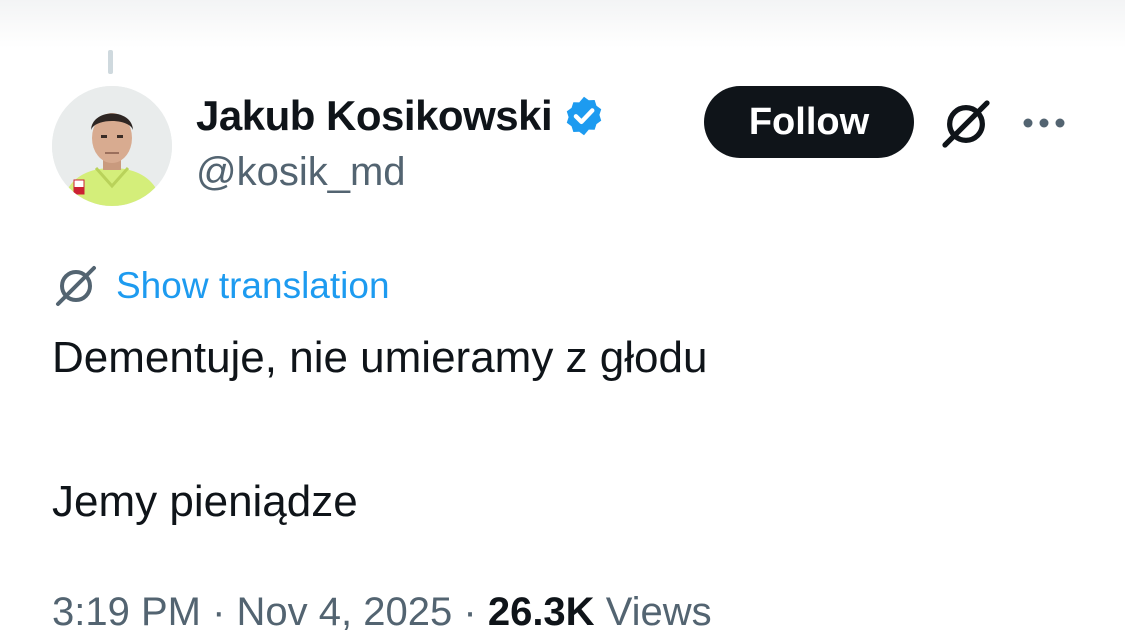 The width and height of the screenshot is (1125, 636). I want to click on views-label: Views, so click(658, 612).